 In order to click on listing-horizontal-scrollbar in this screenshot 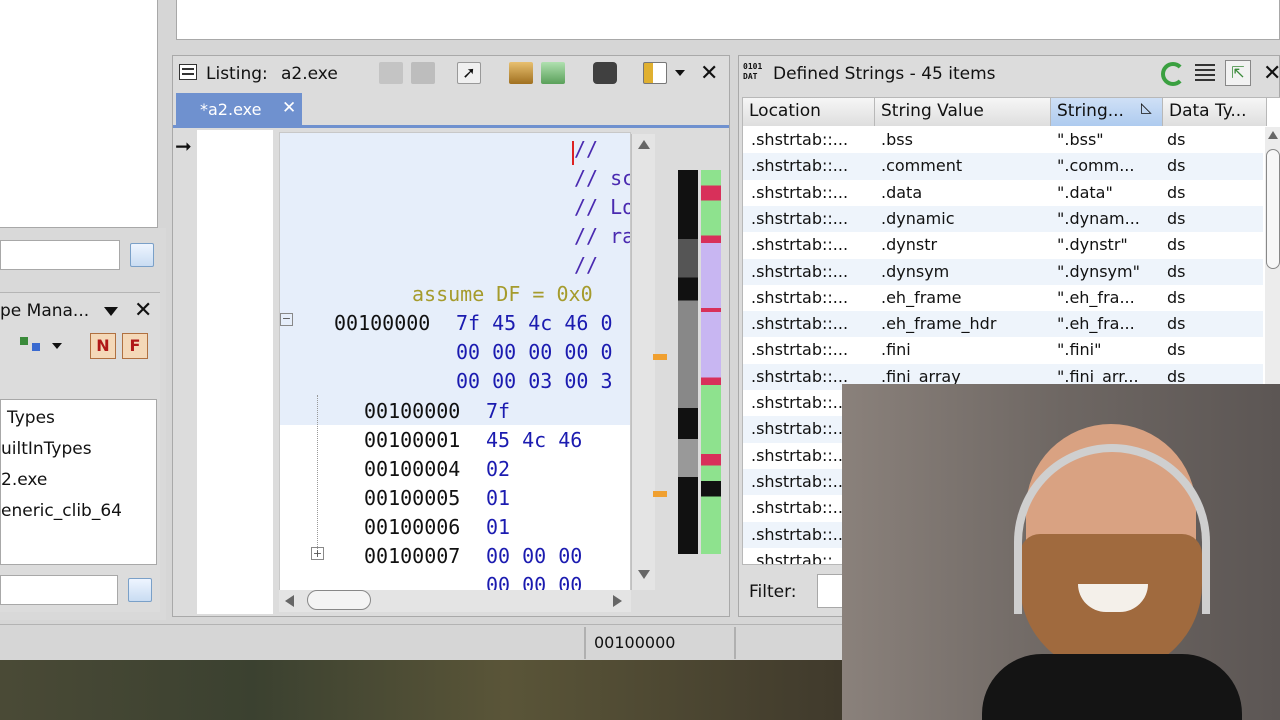, I will do `click(455, 601)`.